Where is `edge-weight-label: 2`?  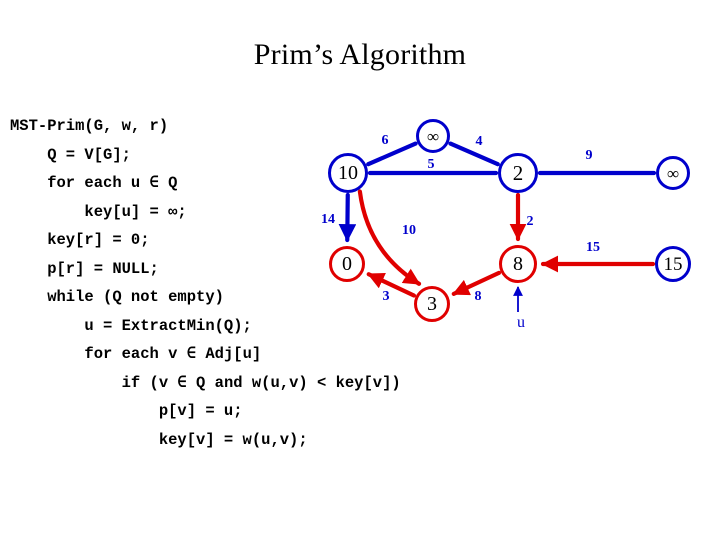
edge-weight-label: 2 is located at coordinates (530, 221).